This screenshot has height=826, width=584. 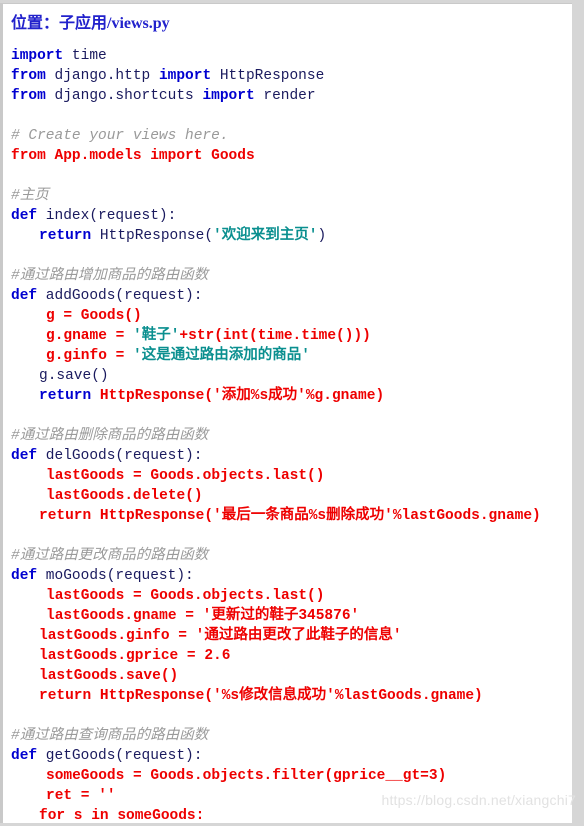 What do you see at coordinates (287, 676) in the screenshot?
I see `code-line: lastGoods.save()` at bounding box center [287, 676].